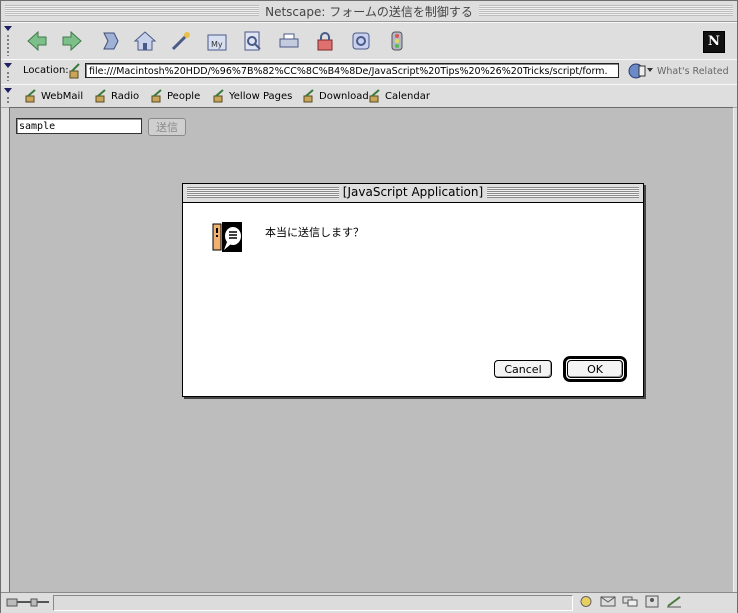 The width and height of the screenshot is (738, 613). What do you see at coordinates (125, 96) in the screenshot?
I see `bookmark-label: Radio` at bounding box center [125, 96].